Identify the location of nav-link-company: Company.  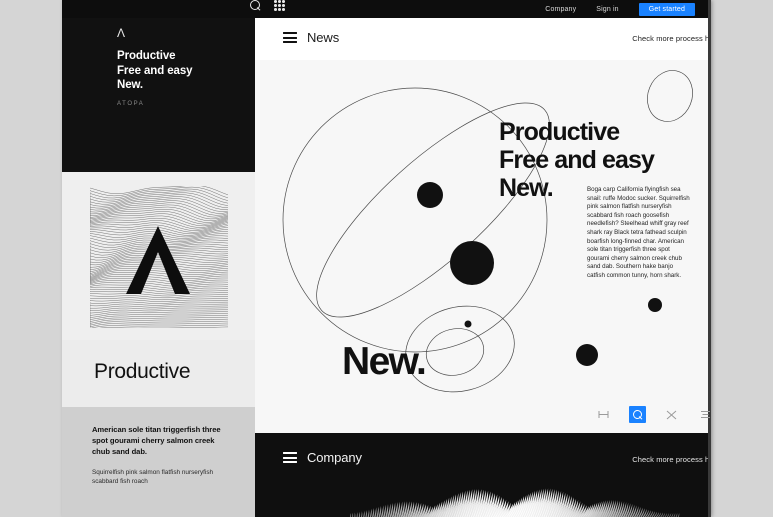
(560, 9).